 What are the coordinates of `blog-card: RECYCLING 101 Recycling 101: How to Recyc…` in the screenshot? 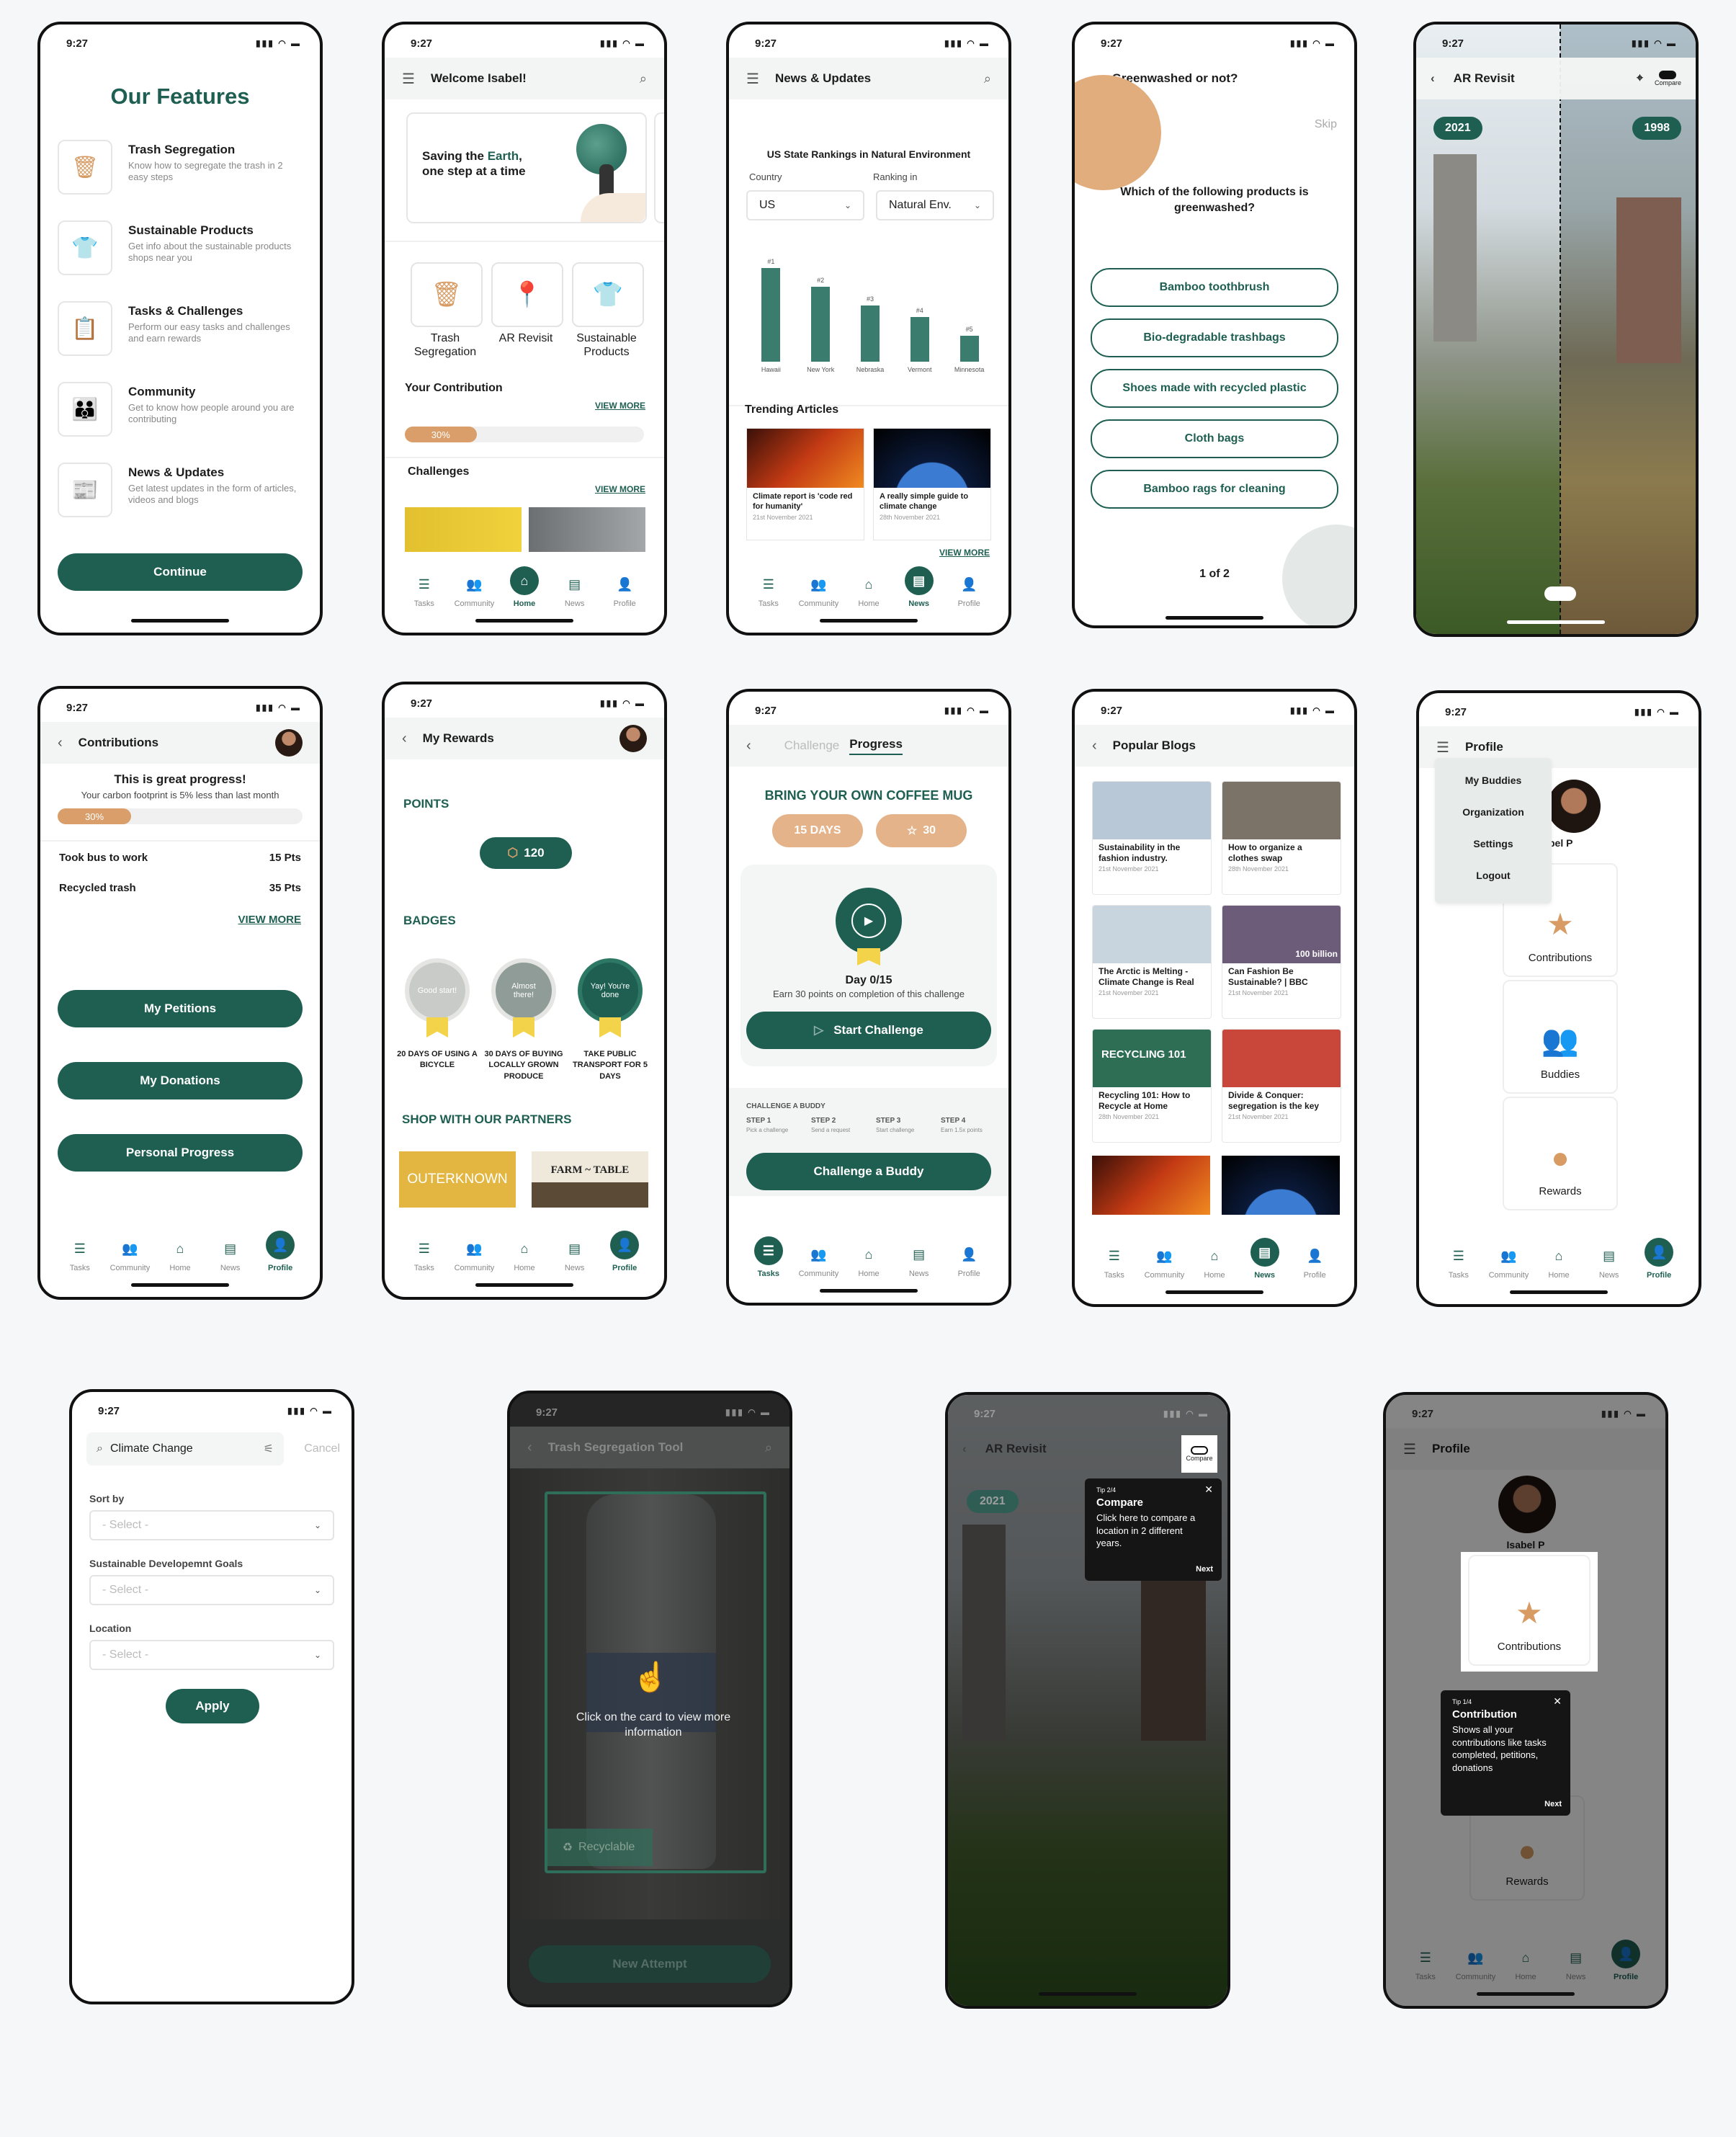 It's located at (1152, 1086).